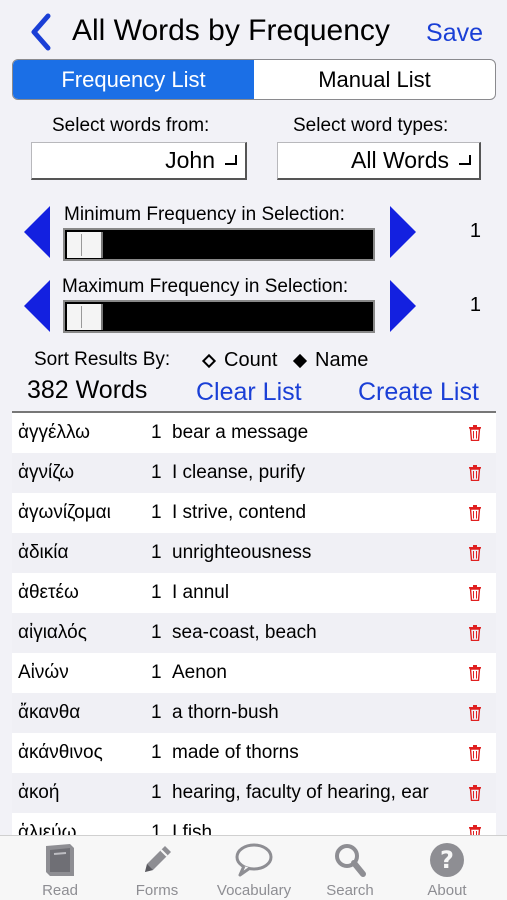  I want to click on word-type-value: All Words, so click(400, 160).